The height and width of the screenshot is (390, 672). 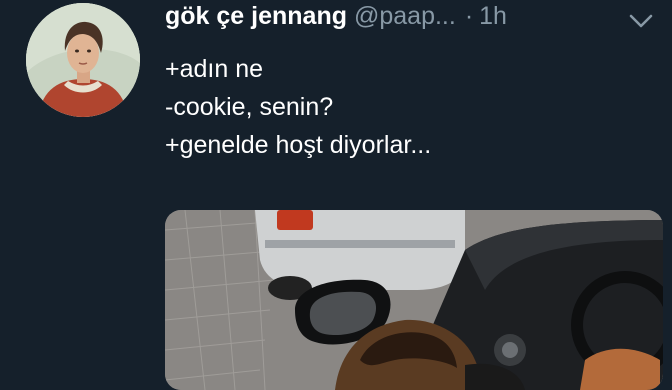 I want to click on author-avatar, so click(x=83, y=60).